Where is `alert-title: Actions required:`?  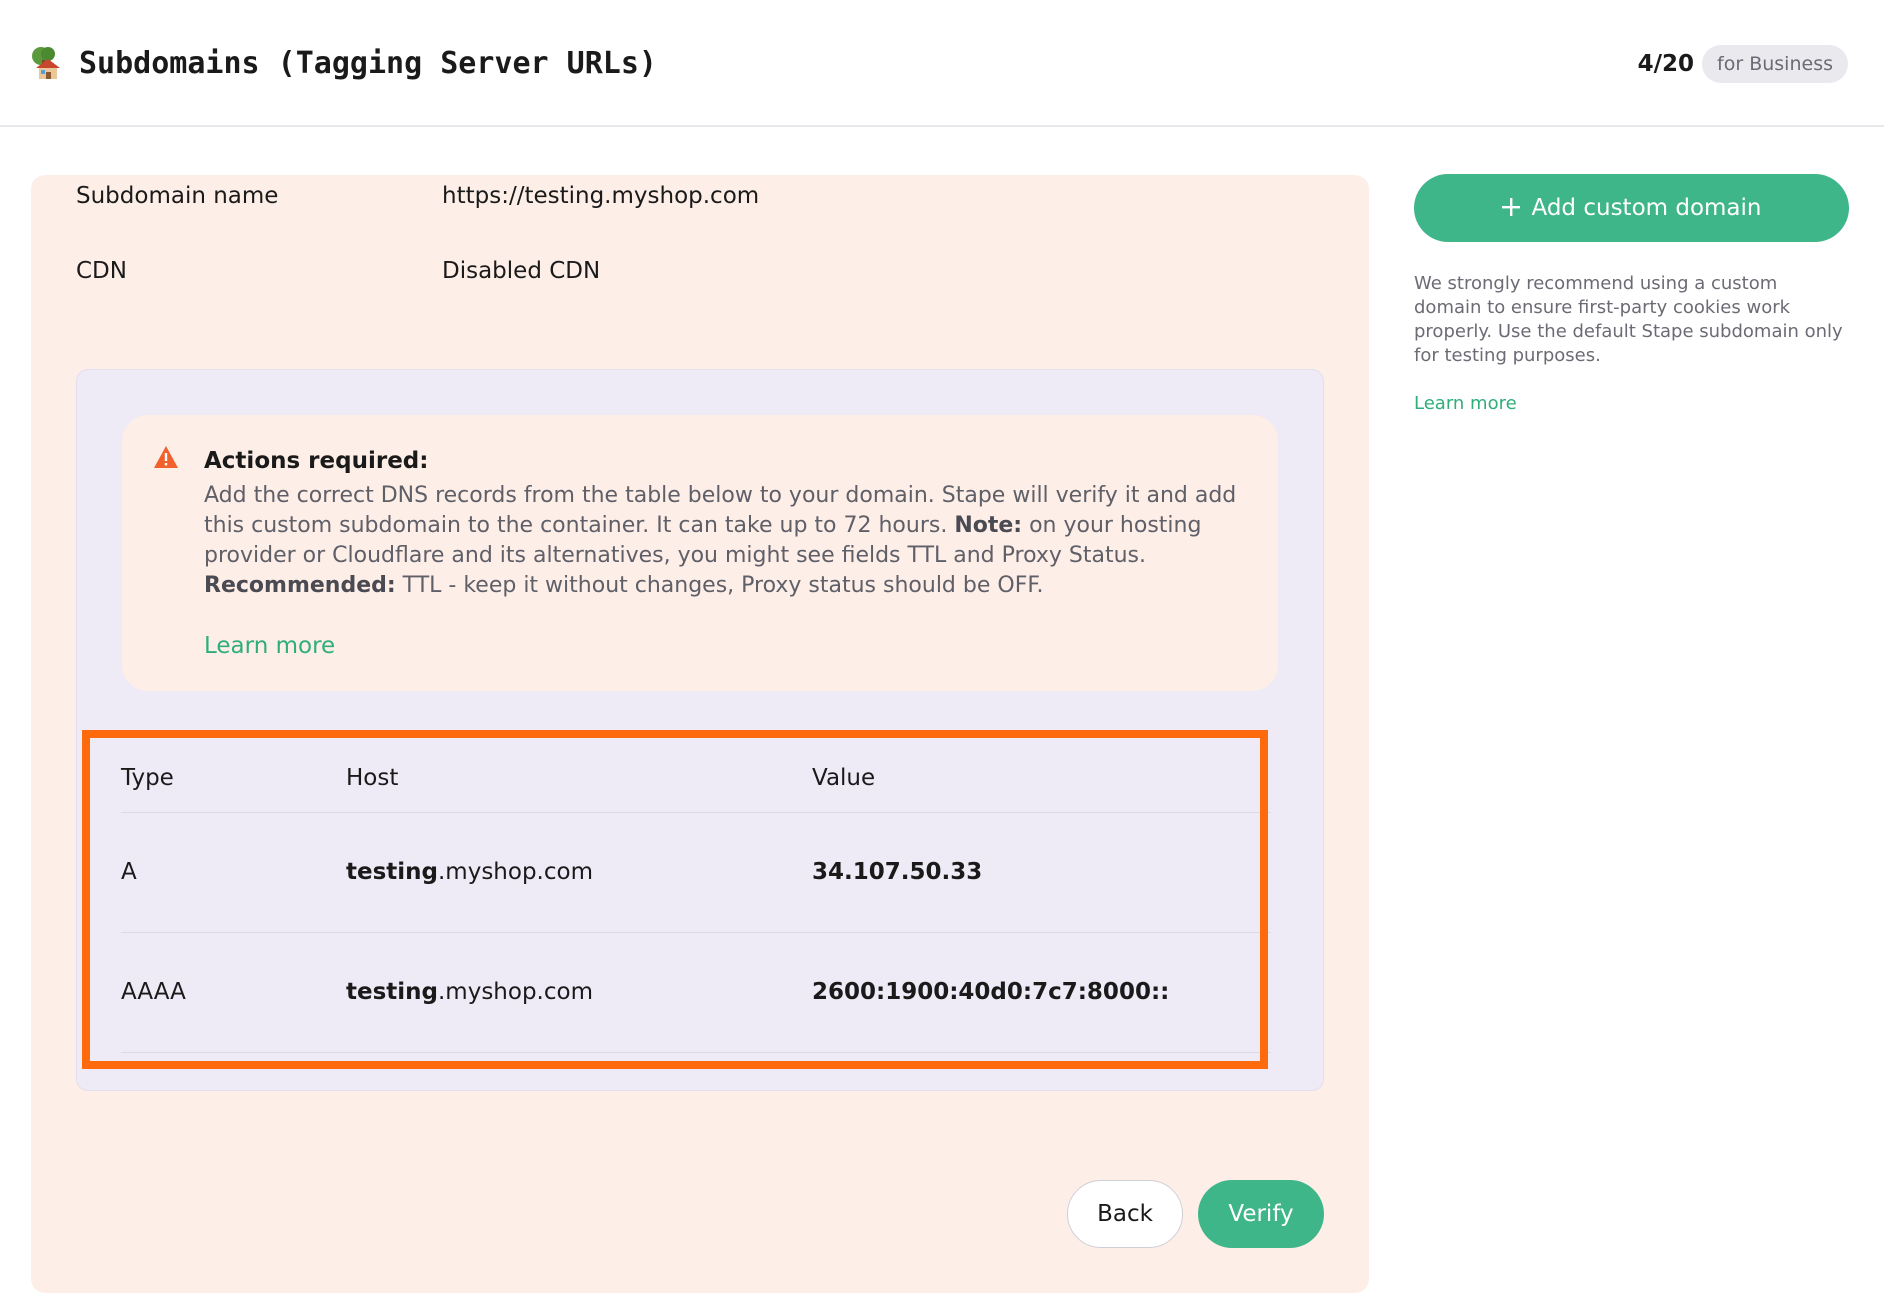 alert-title: Actions required: is located at coordinates (316, 461).